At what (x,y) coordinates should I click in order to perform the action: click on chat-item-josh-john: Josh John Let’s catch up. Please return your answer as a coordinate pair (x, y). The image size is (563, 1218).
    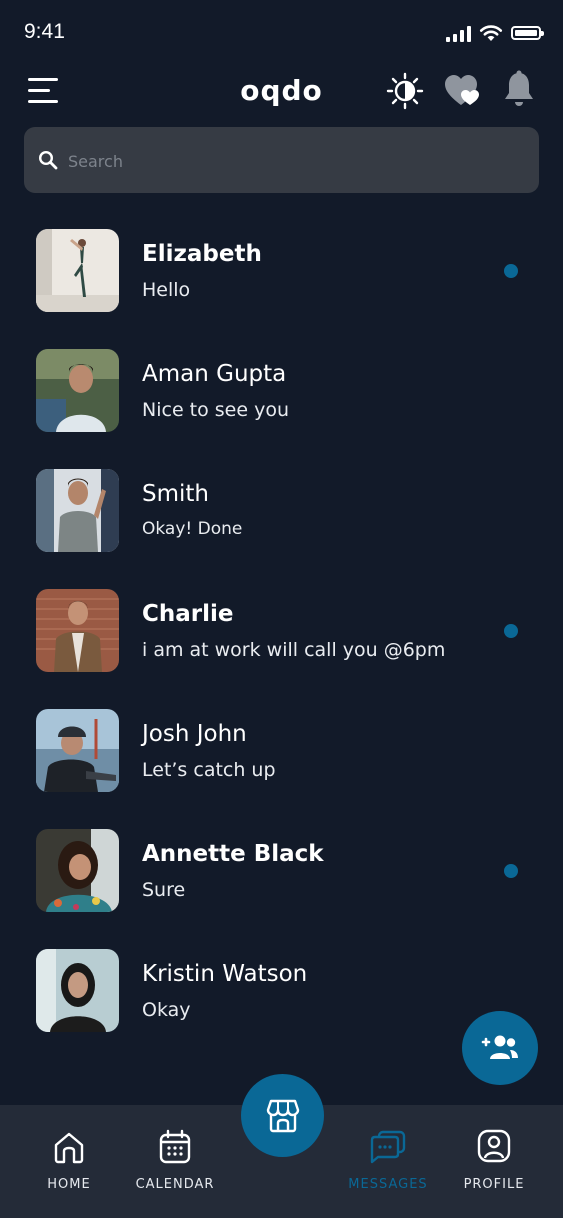
    Looking at the image, I should click on (281, 751).